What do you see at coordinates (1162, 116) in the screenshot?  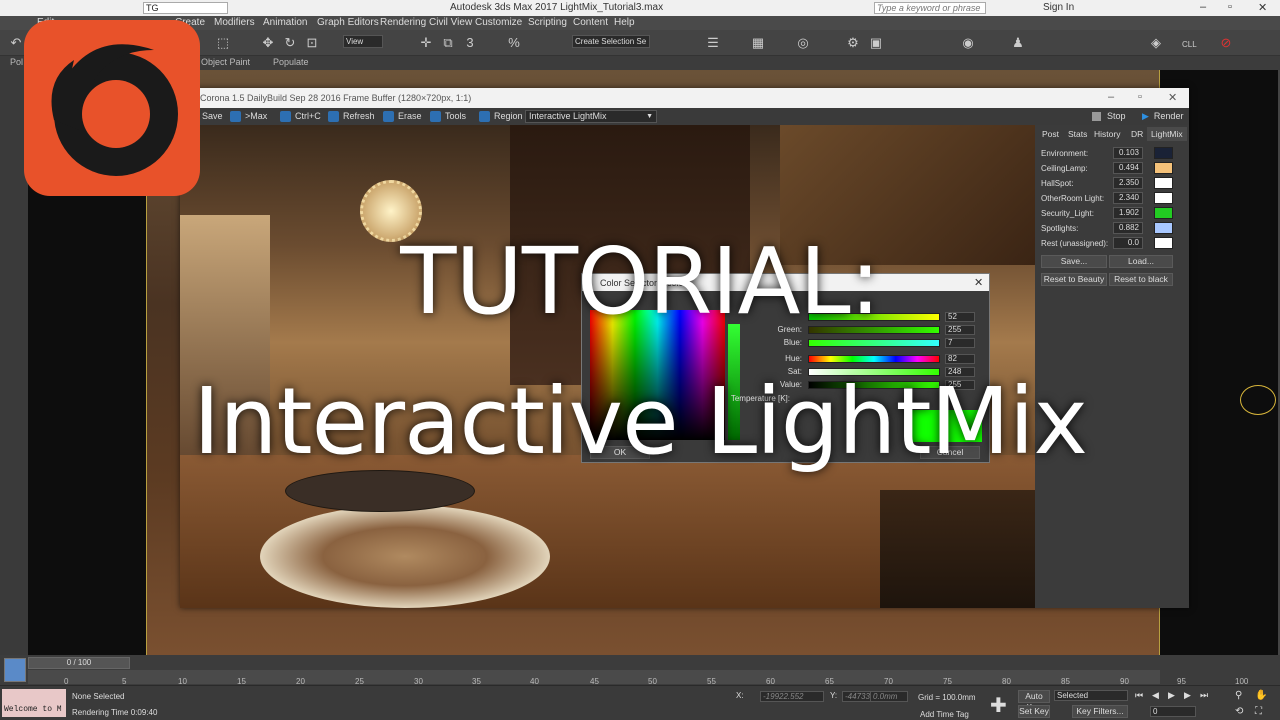 I see `render-button: ▶ Render` at bounding box center [1162, 116].